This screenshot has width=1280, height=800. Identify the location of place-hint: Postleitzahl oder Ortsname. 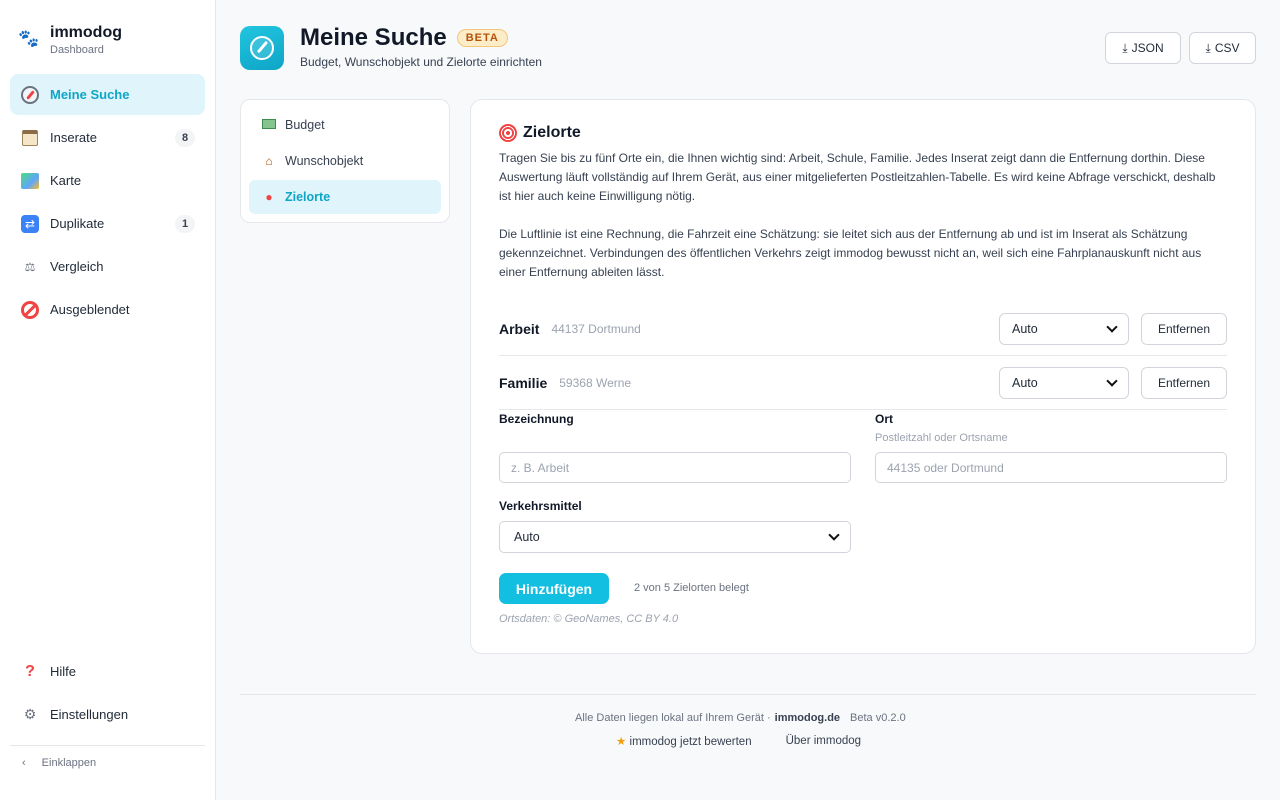
(941, 438).